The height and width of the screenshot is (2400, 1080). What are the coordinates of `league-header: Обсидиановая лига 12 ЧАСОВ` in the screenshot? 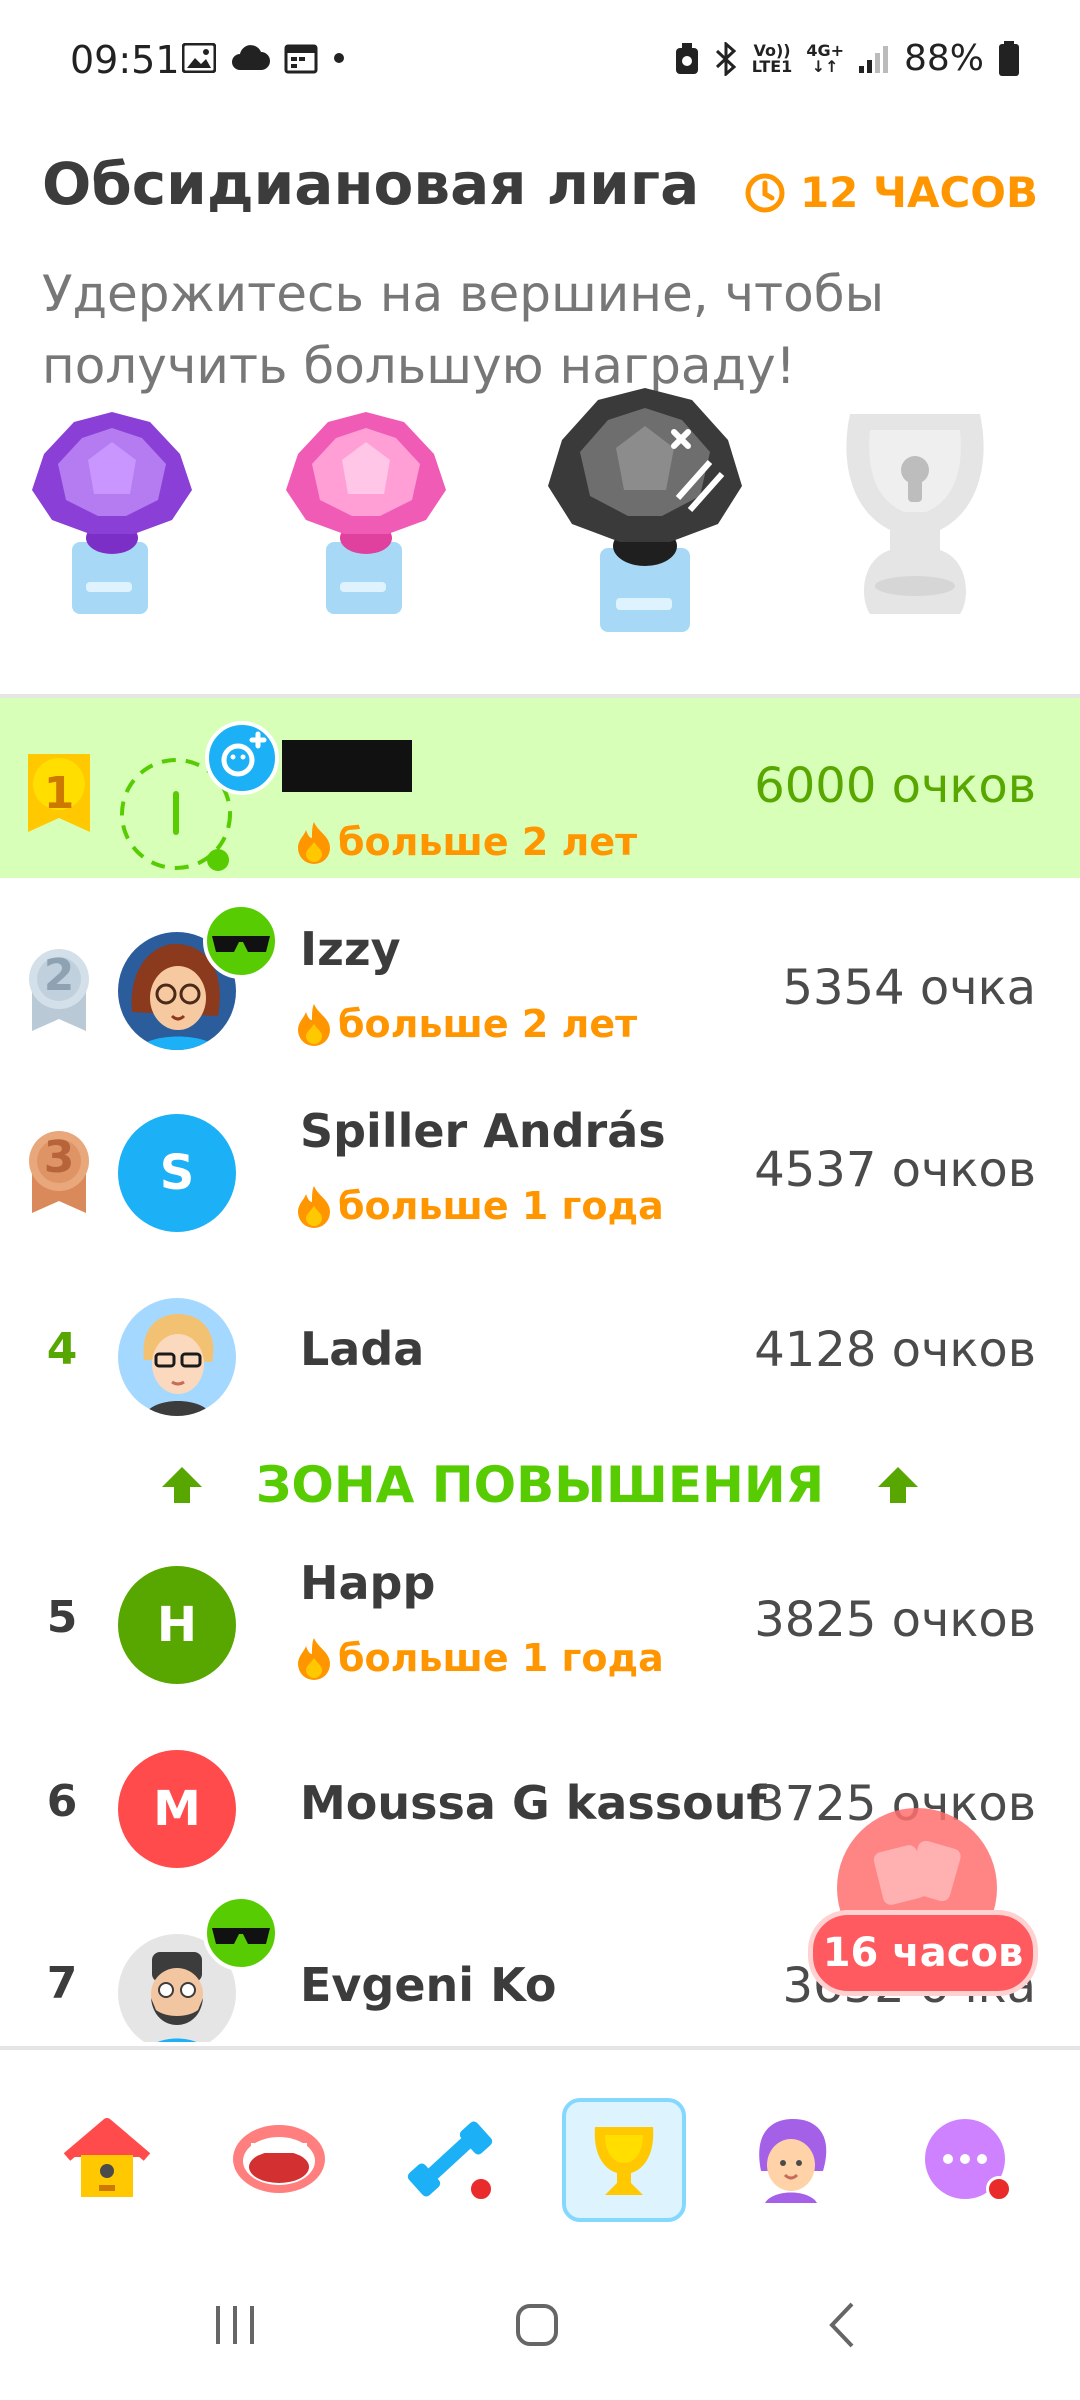 It's located at (542, 184).